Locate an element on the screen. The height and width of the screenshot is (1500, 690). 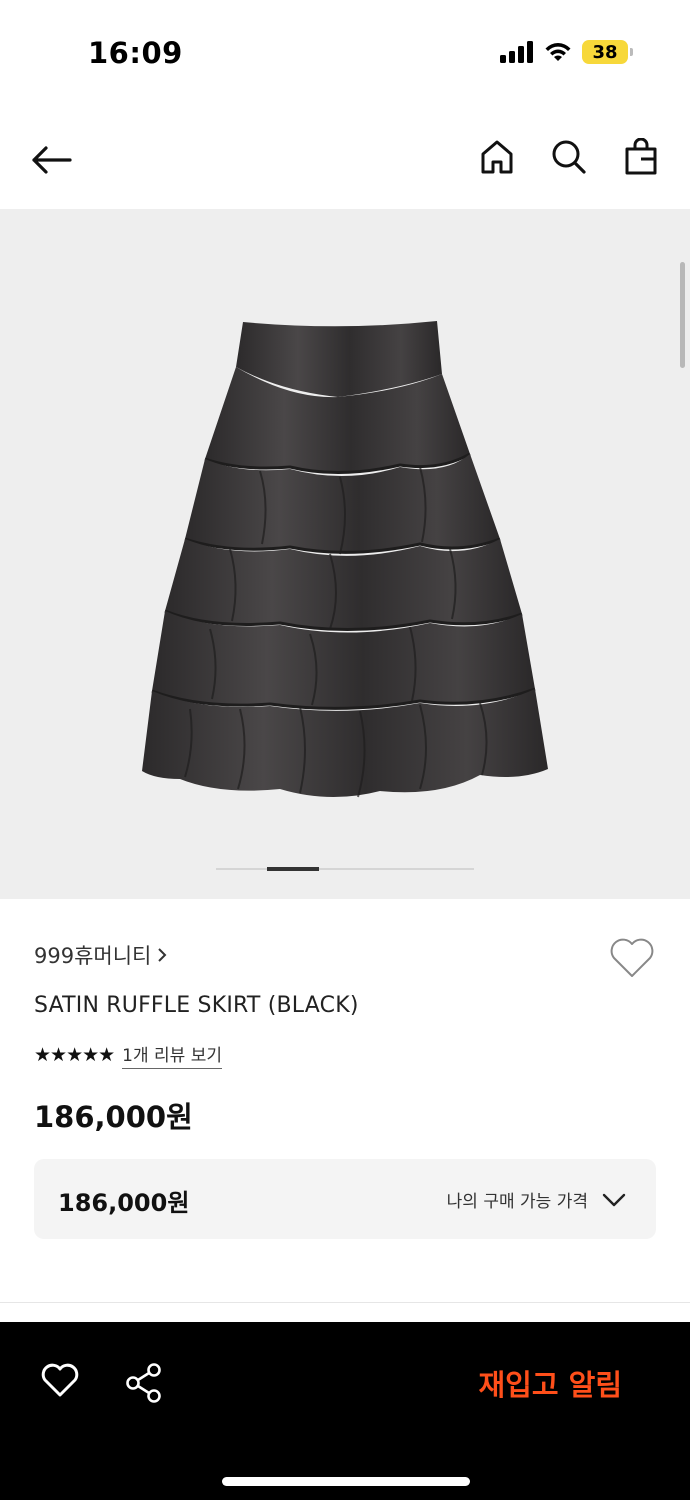
product-price: 186,000원 is located at coordinates (113, 1117).